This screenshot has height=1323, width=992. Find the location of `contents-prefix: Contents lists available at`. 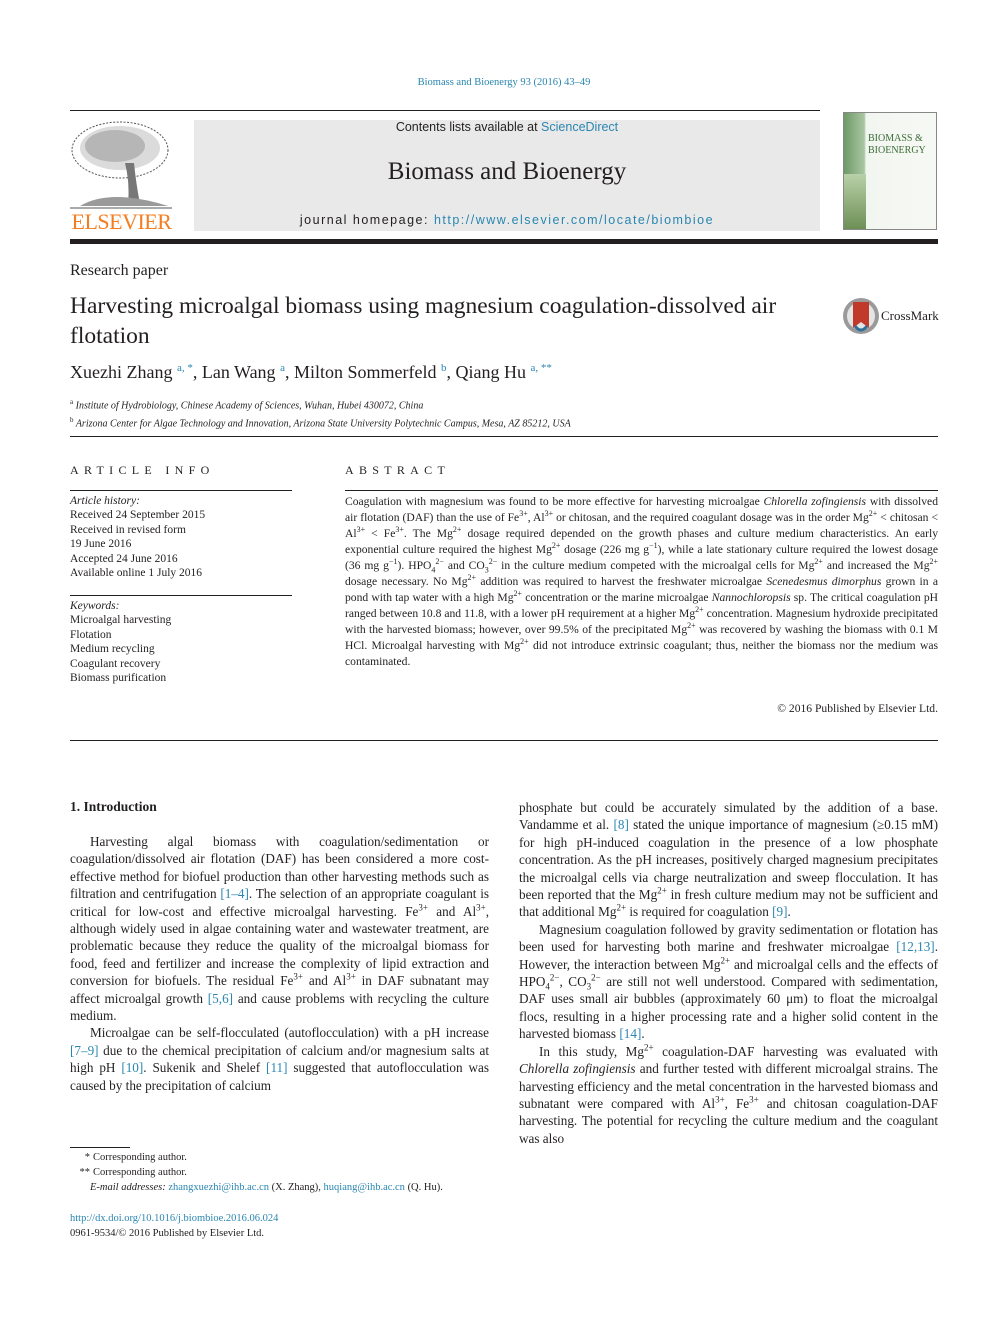

contents-prefix: Contents lists available at is located at coordinates (468, 127).